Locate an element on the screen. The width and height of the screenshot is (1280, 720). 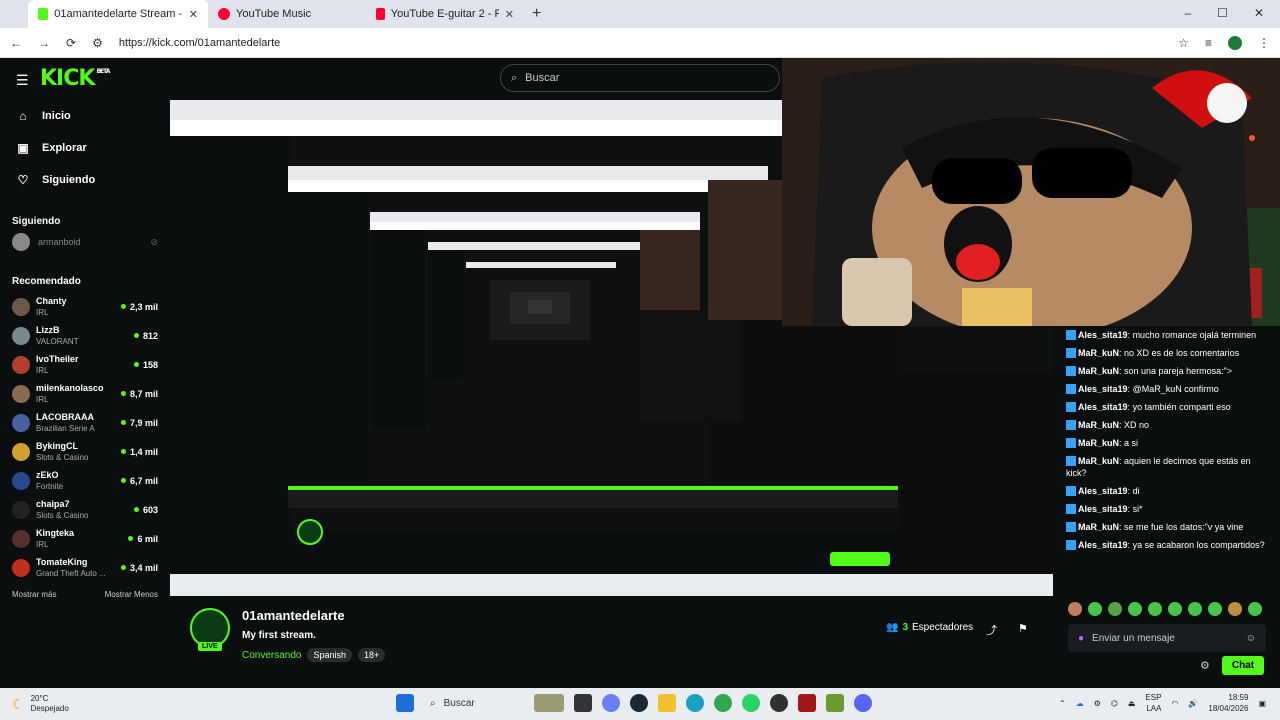
url-field: https://kick.com/01amantedelarte is located at coordinates (199, 43).